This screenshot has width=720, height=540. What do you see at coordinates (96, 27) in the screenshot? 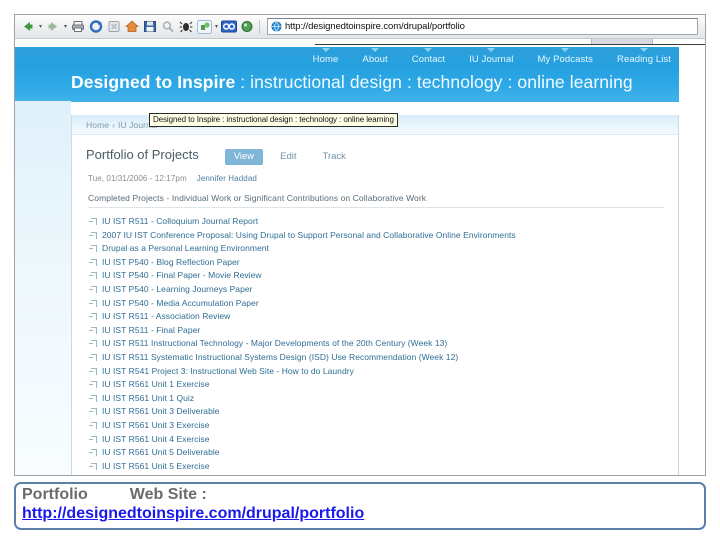
I see `refresh-icon` at bounding box center [96, 27].